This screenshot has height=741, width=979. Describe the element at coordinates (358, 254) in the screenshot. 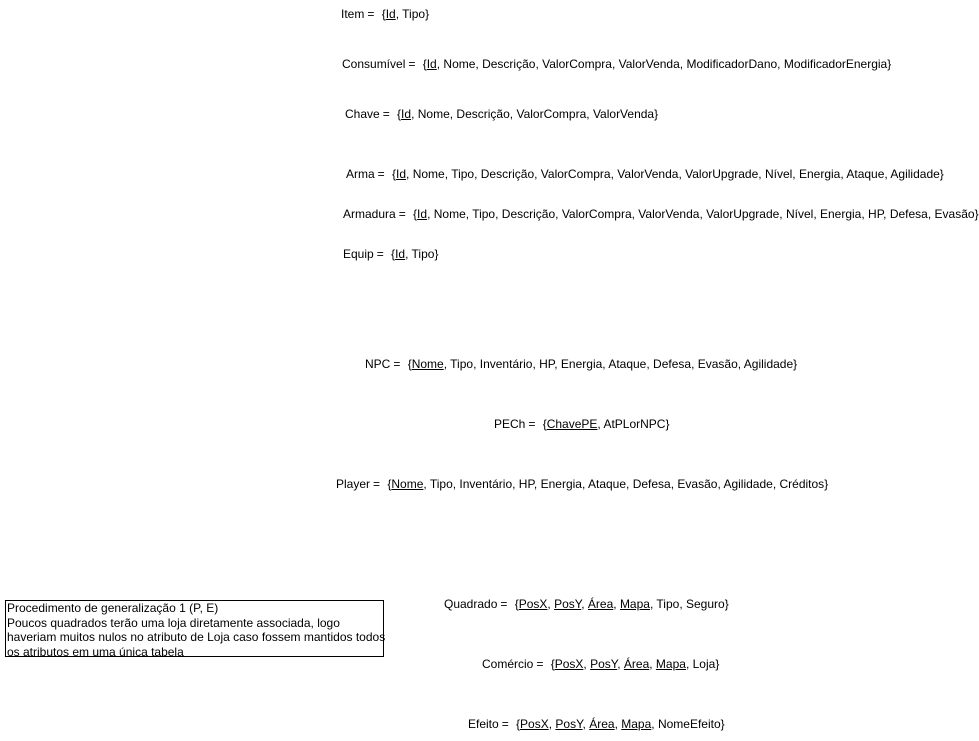

I see `relation-name: Equip` at that location.